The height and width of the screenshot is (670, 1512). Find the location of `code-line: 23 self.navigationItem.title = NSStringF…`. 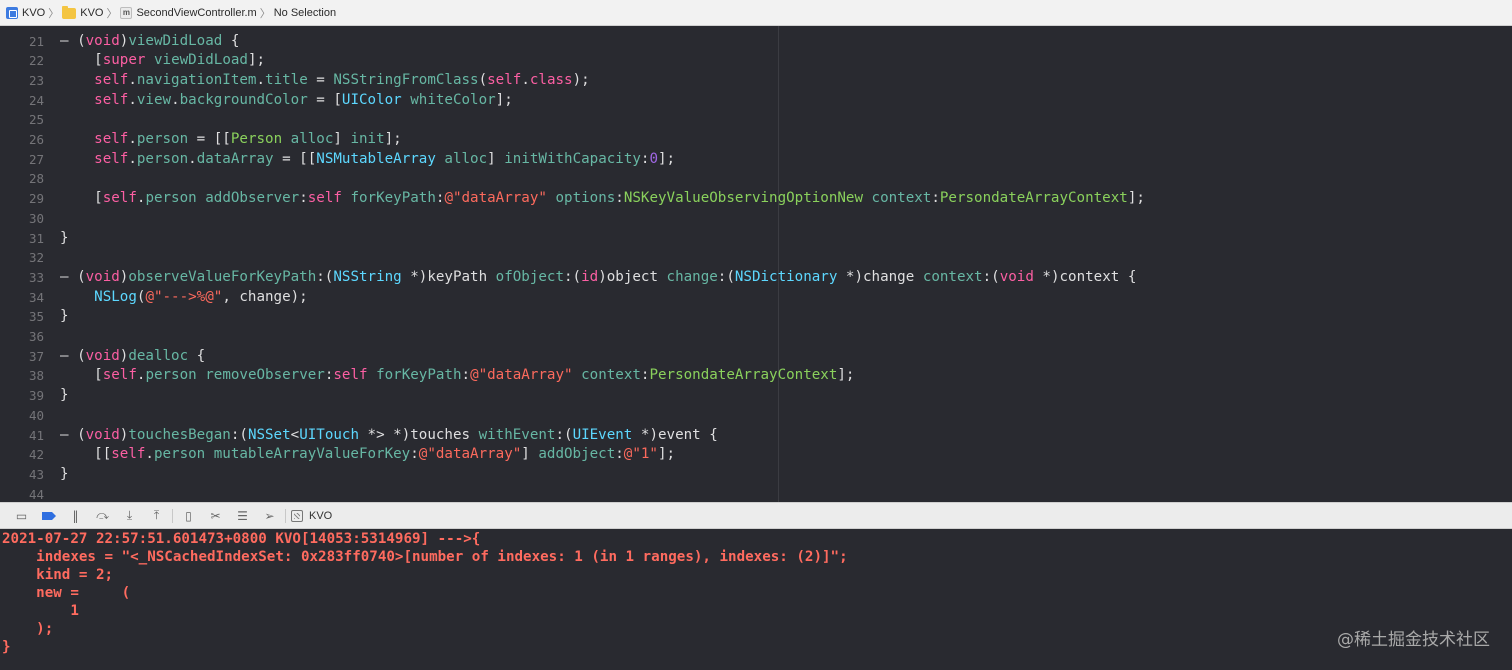

code-line: 23 self.navigationItem.title = NSStringF… is located at coordinates (756, 81).